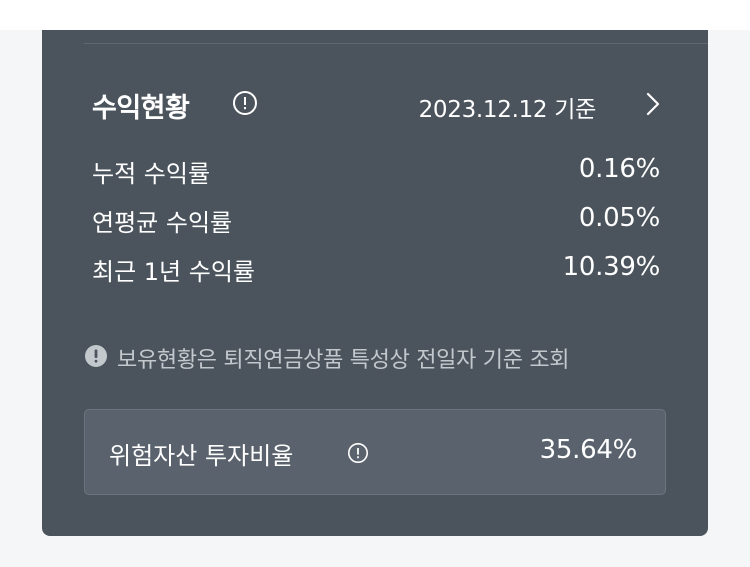 Image resolution: width=750 pixels, height=567 pixels. I want to click on row-value: 0.05%, so click(619, 218).